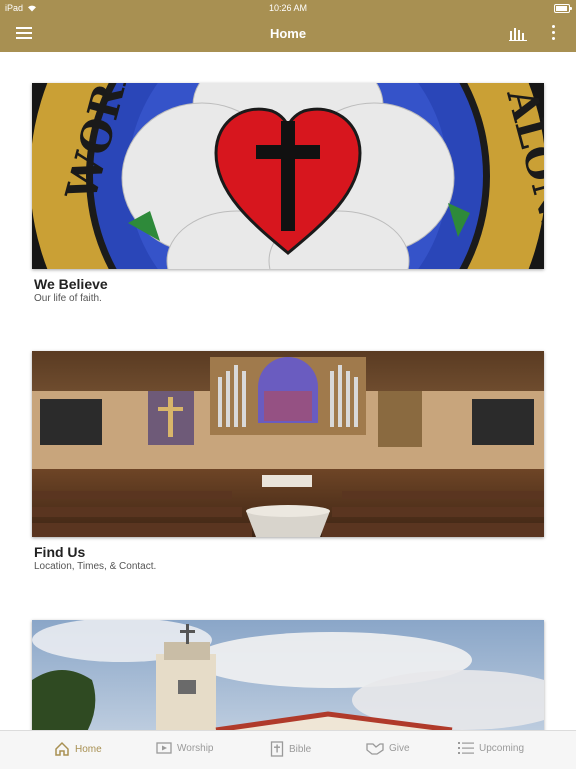 The height and width of the screenshot is (769, 576). Describe the element at coordinates (502, 748) in the screenshot. I see `tab-label: Upcoming` at that location.